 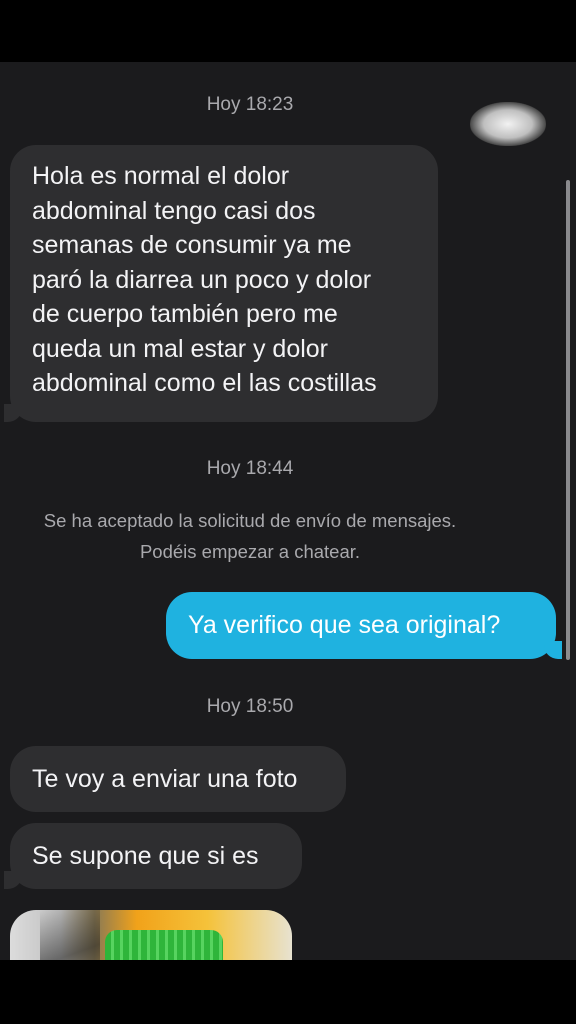 I want to click on photo-attachment, so click(x=151, y=935).